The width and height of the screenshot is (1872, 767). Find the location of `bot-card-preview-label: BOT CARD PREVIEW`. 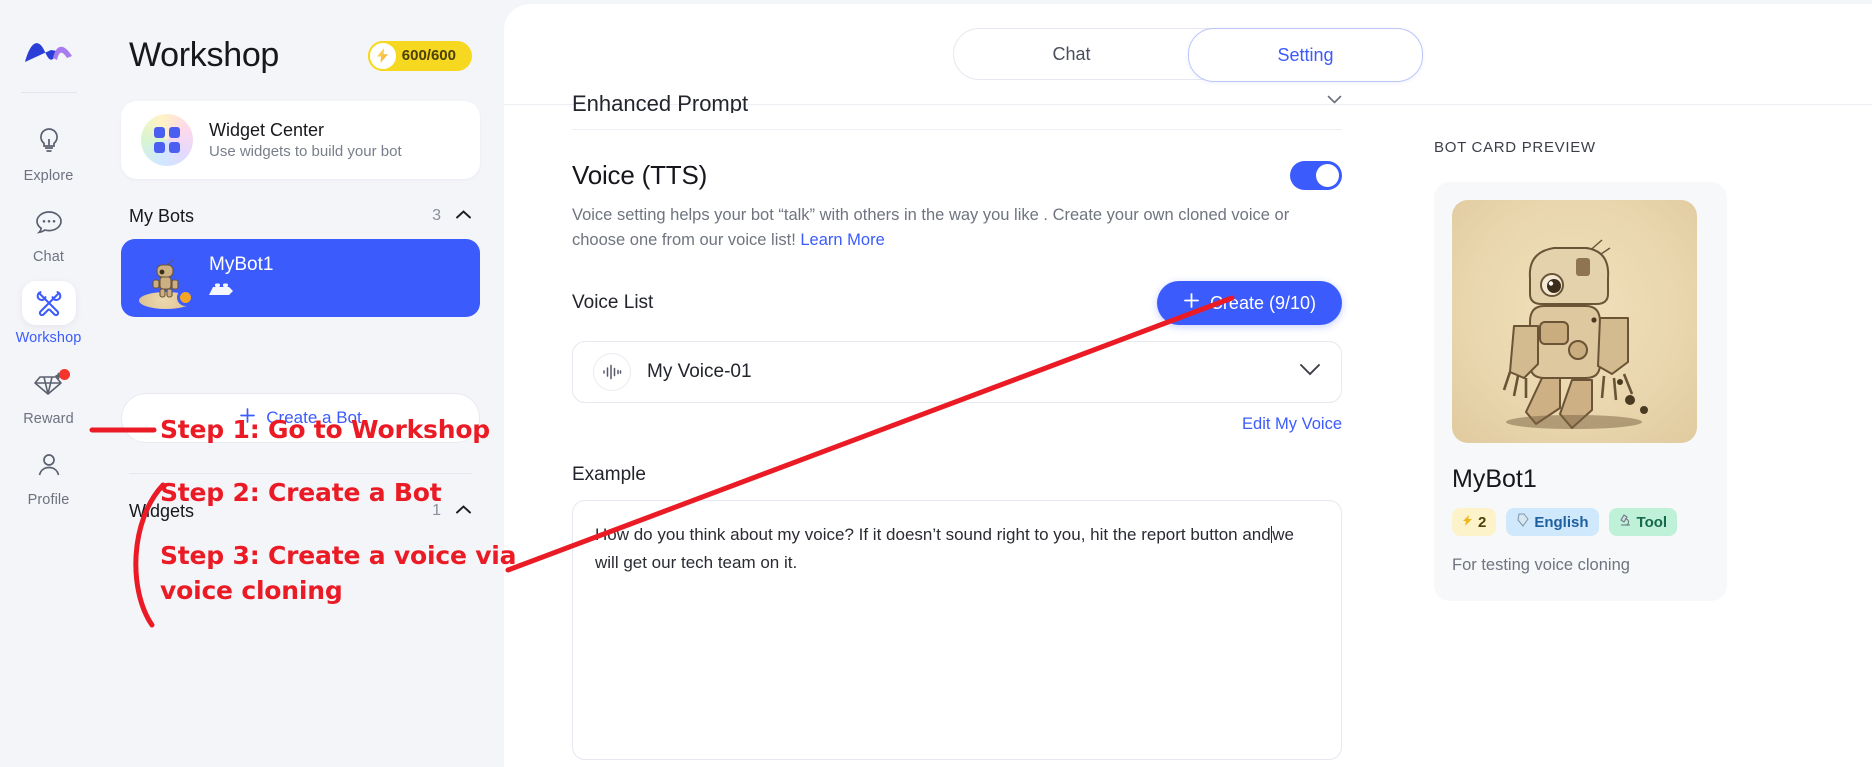

bot-card-preview-label: BOT CARD PREVIEW is located at coordinates (1515, 147).